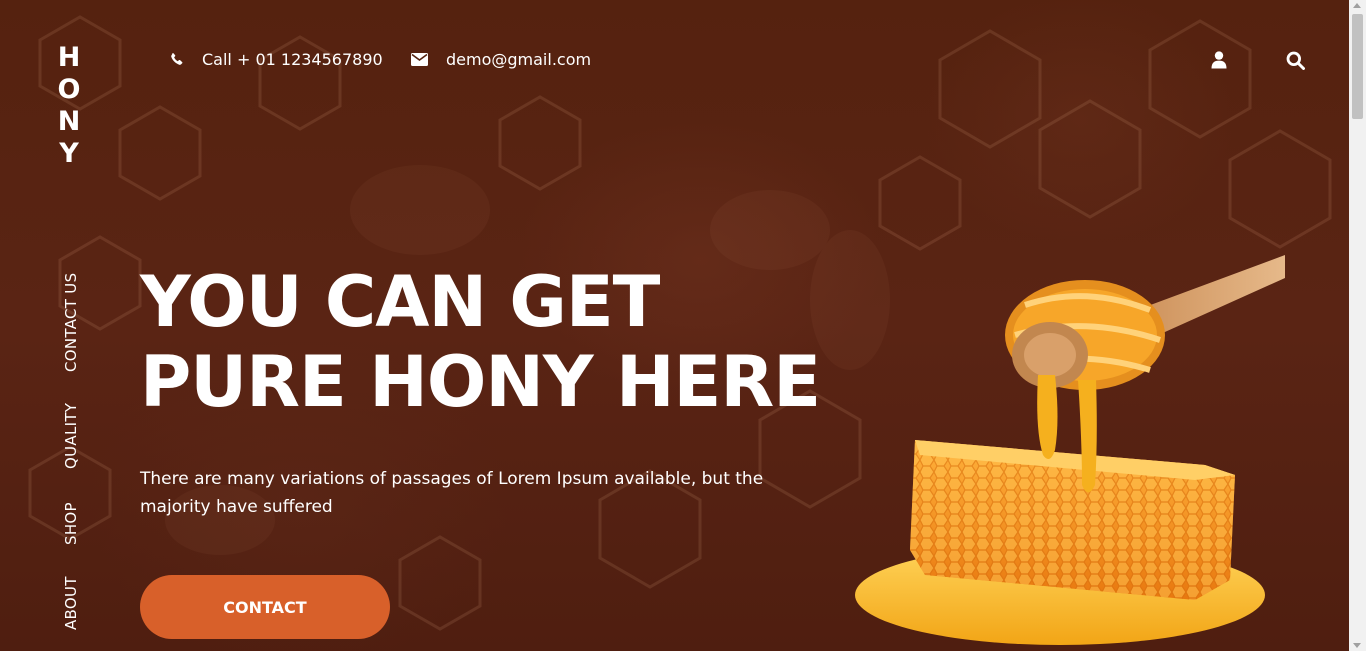 The width and height of the screenshot is (1366, 651). Describe the element at coordinates (519, 59) in the screenshot. I see `email-text: demo@gmail.com` at that location.